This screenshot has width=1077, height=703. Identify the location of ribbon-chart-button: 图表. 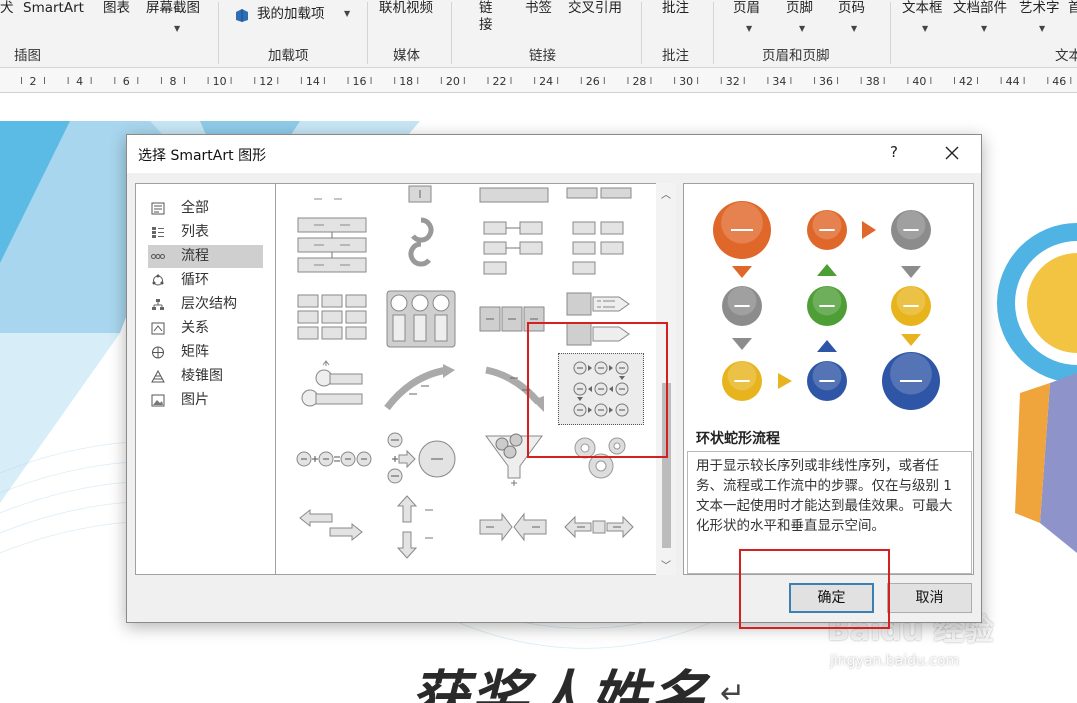
(116, 8).